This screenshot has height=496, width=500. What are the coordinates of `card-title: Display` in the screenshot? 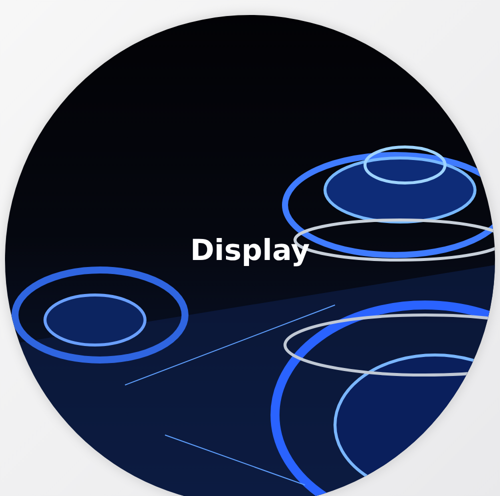 It's located at (250, 250).